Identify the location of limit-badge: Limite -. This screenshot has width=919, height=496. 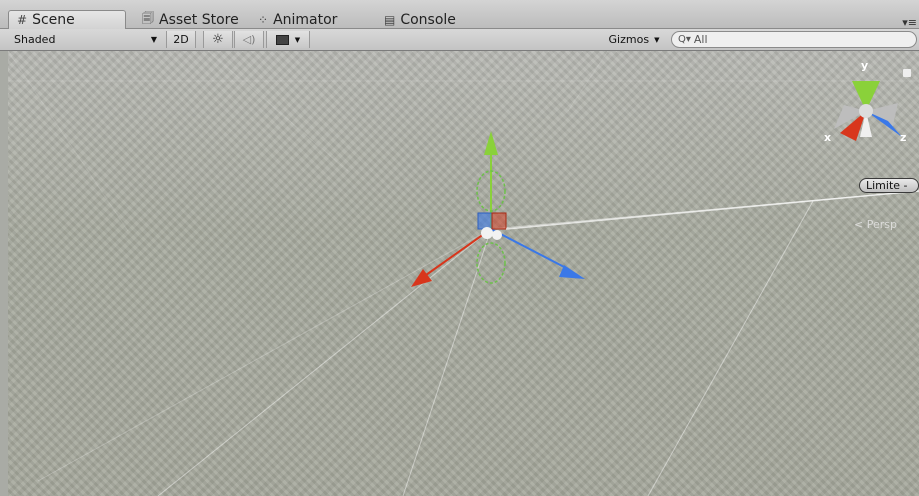
(889, 185).